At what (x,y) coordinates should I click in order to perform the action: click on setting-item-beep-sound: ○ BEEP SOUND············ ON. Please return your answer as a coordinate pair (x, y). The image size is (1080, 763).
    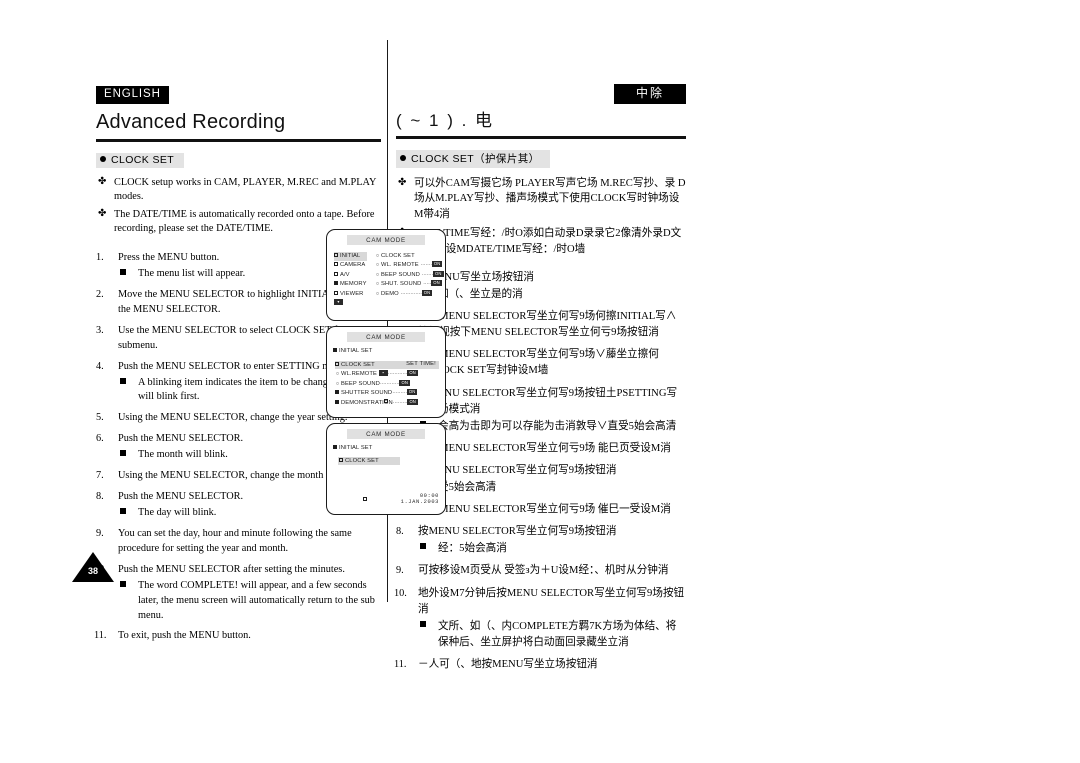
    Looking at the image, I should click on (376, 384).